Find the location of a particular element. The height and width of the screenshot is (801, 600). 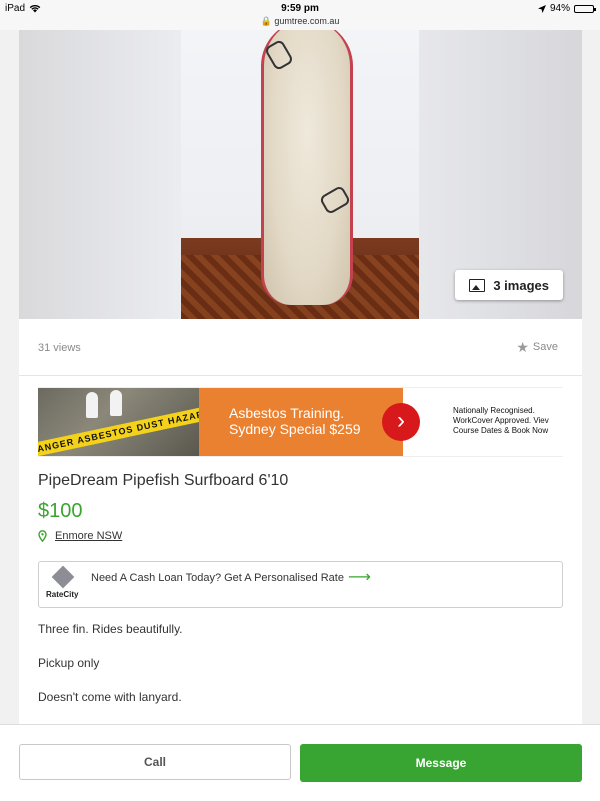

save-label: Save is located at coordinates (545, 347).